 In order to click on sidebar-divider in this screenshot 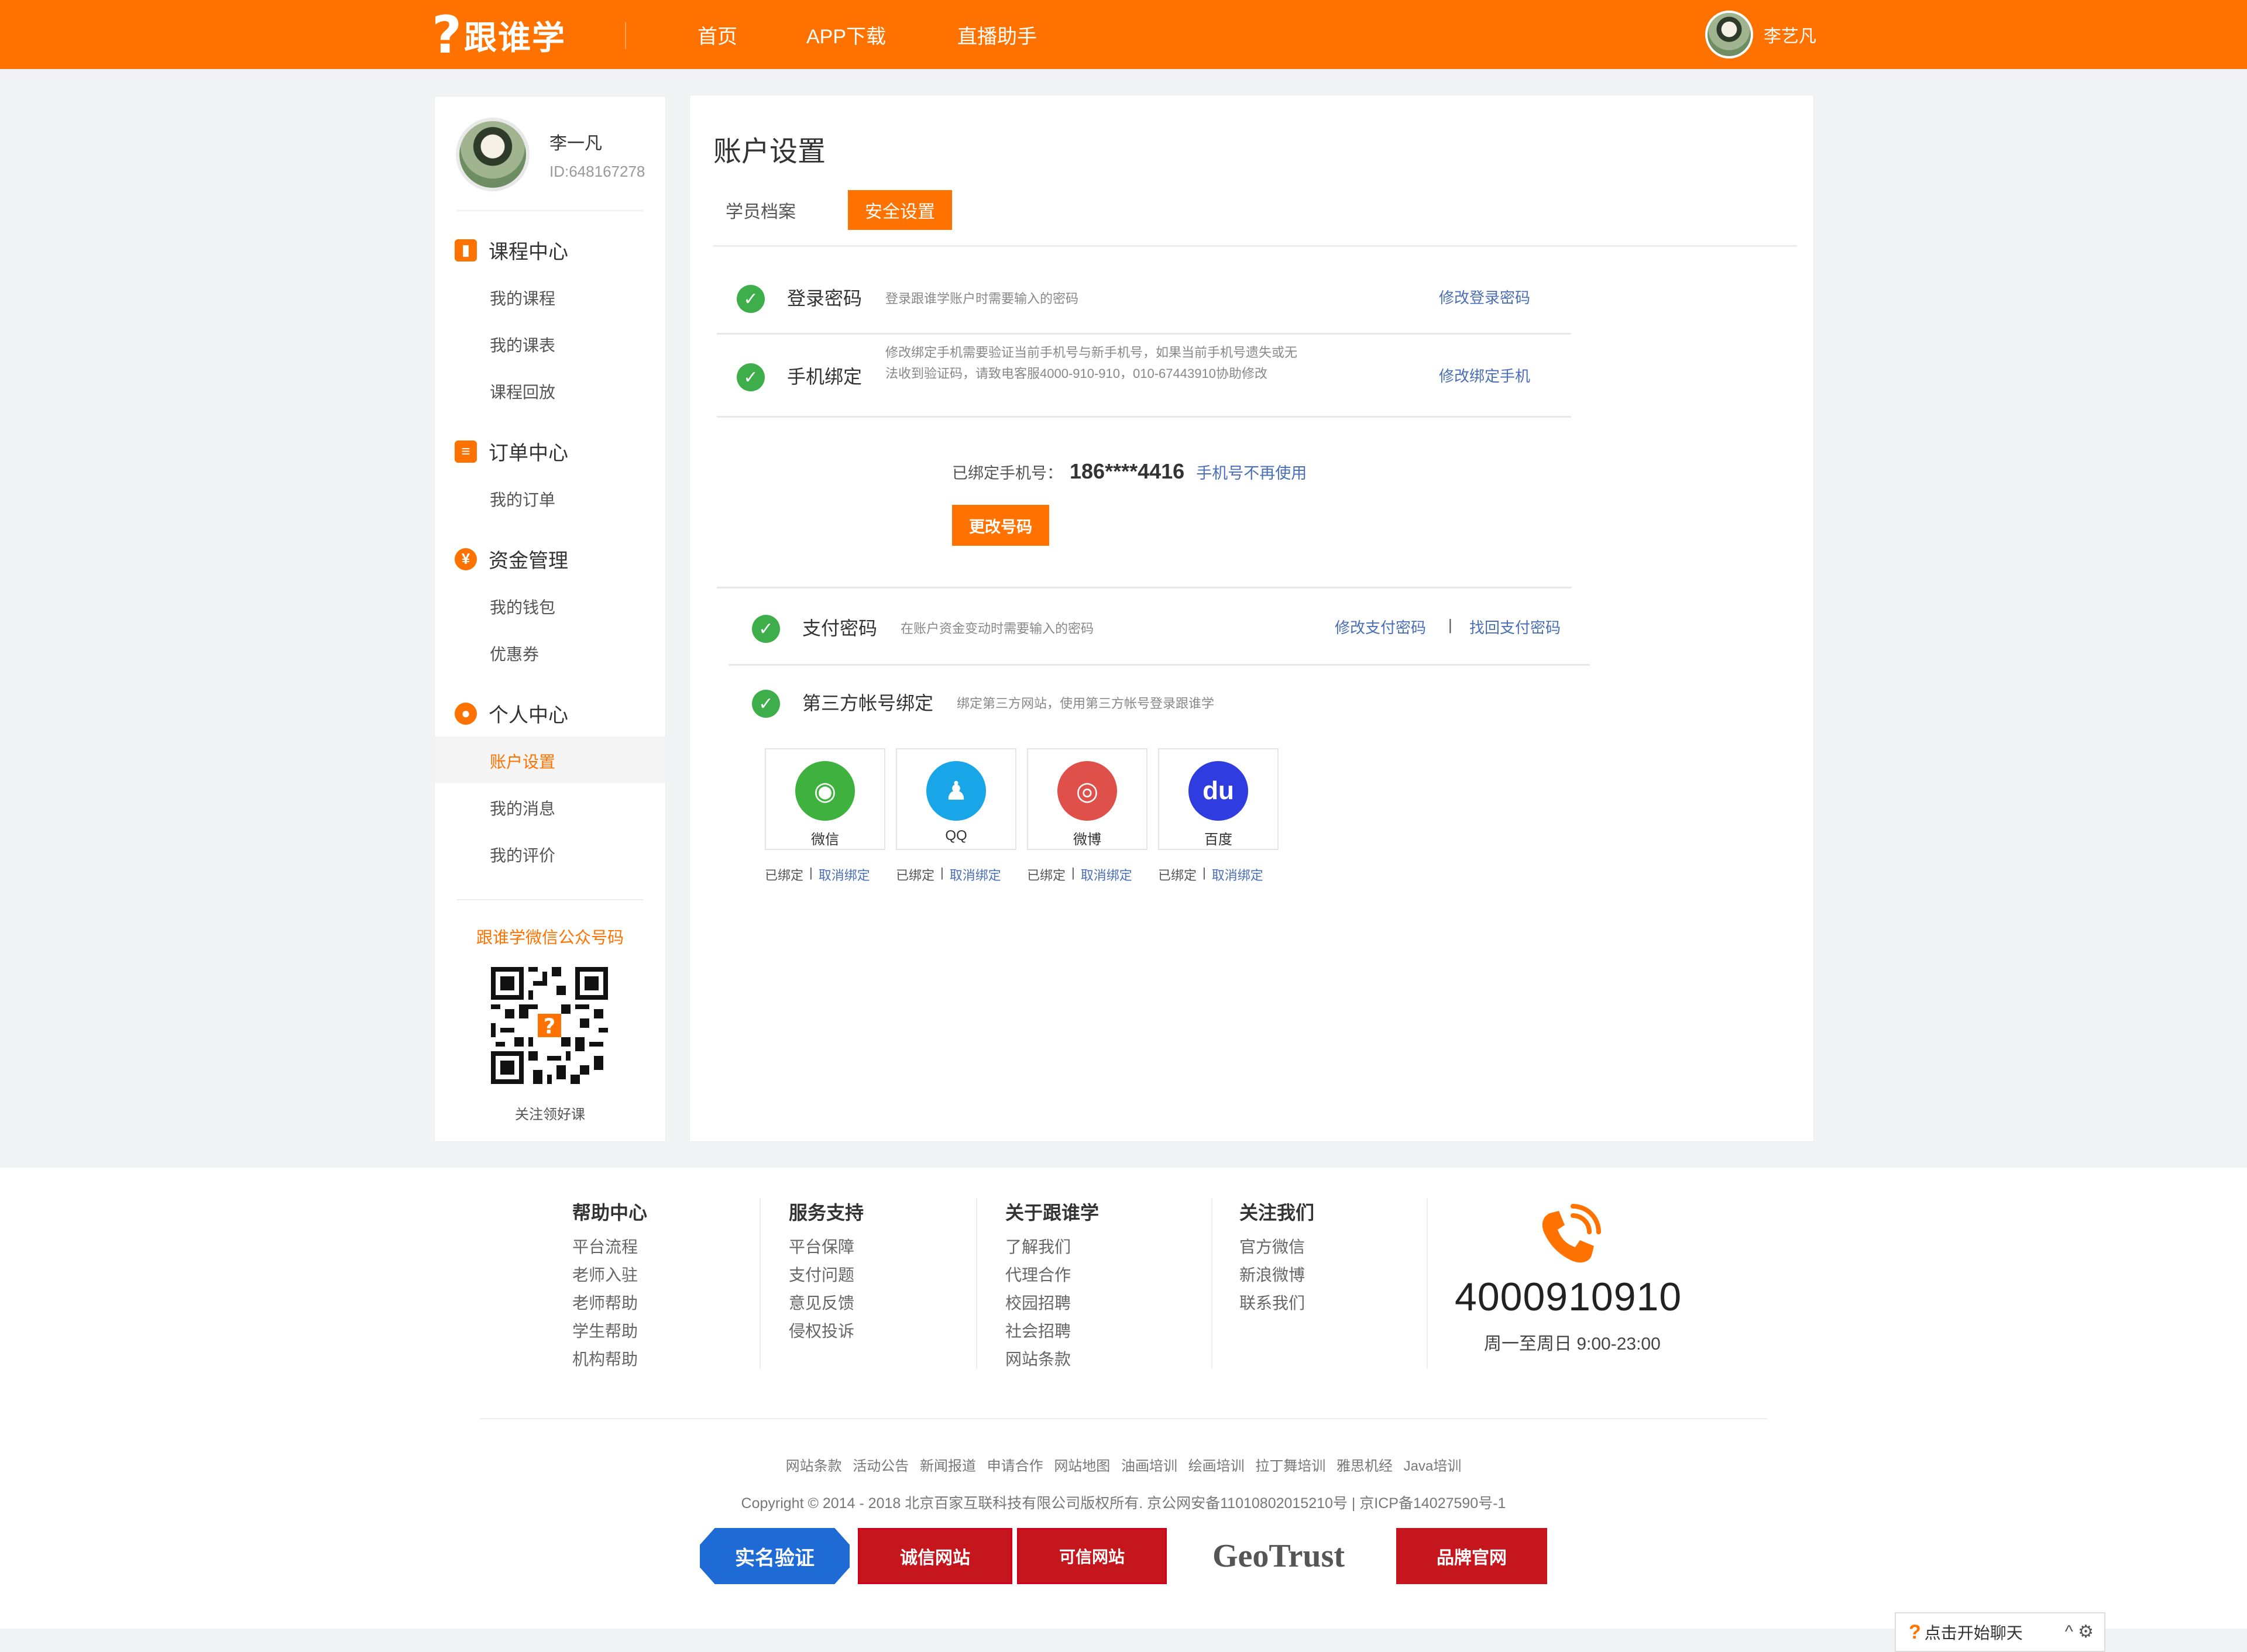, I will do `click(550, 210)`.